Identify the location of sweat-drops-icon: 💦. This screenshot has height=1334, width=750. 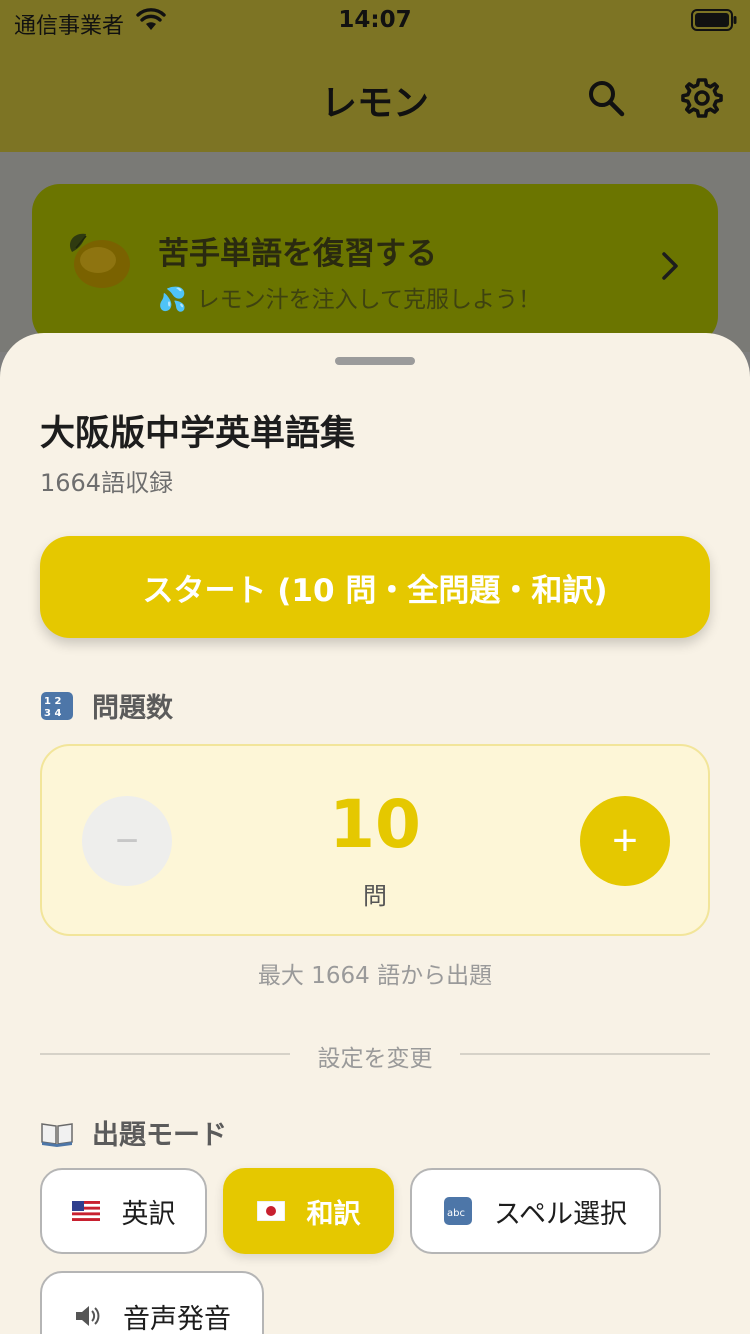
(172, 300).